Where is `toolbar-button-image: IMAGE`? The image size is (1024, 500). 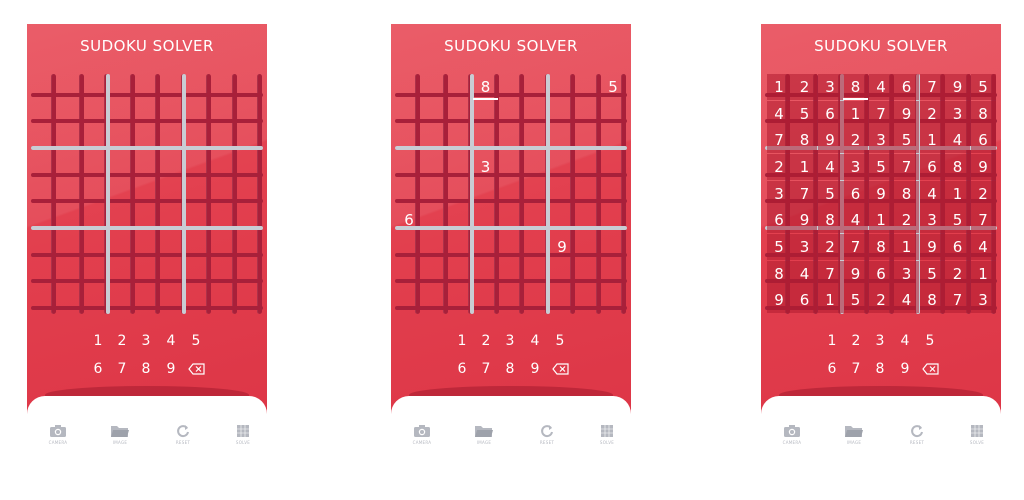 toolbar-button-image: IMAGE is located at coordinates (120, 439).